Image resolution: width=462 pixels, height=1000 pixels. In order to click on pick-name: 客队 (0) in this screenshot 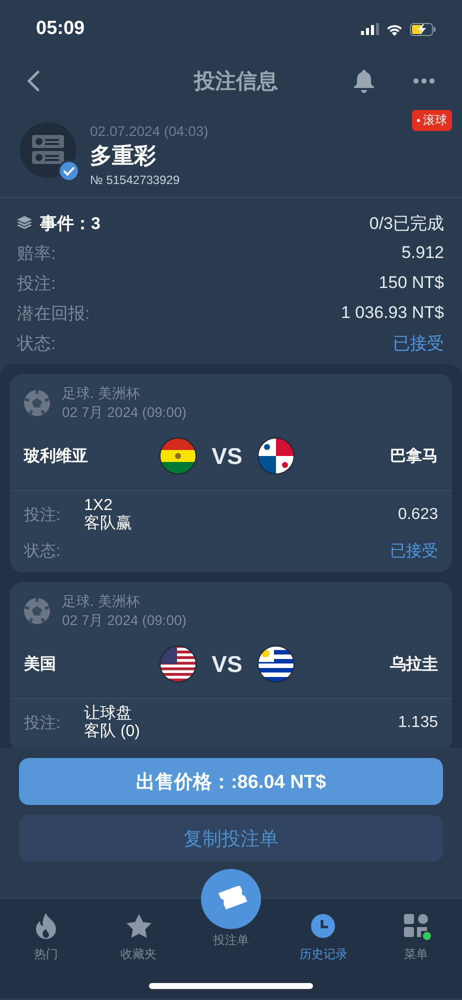, I will do `click(112, 732)`.